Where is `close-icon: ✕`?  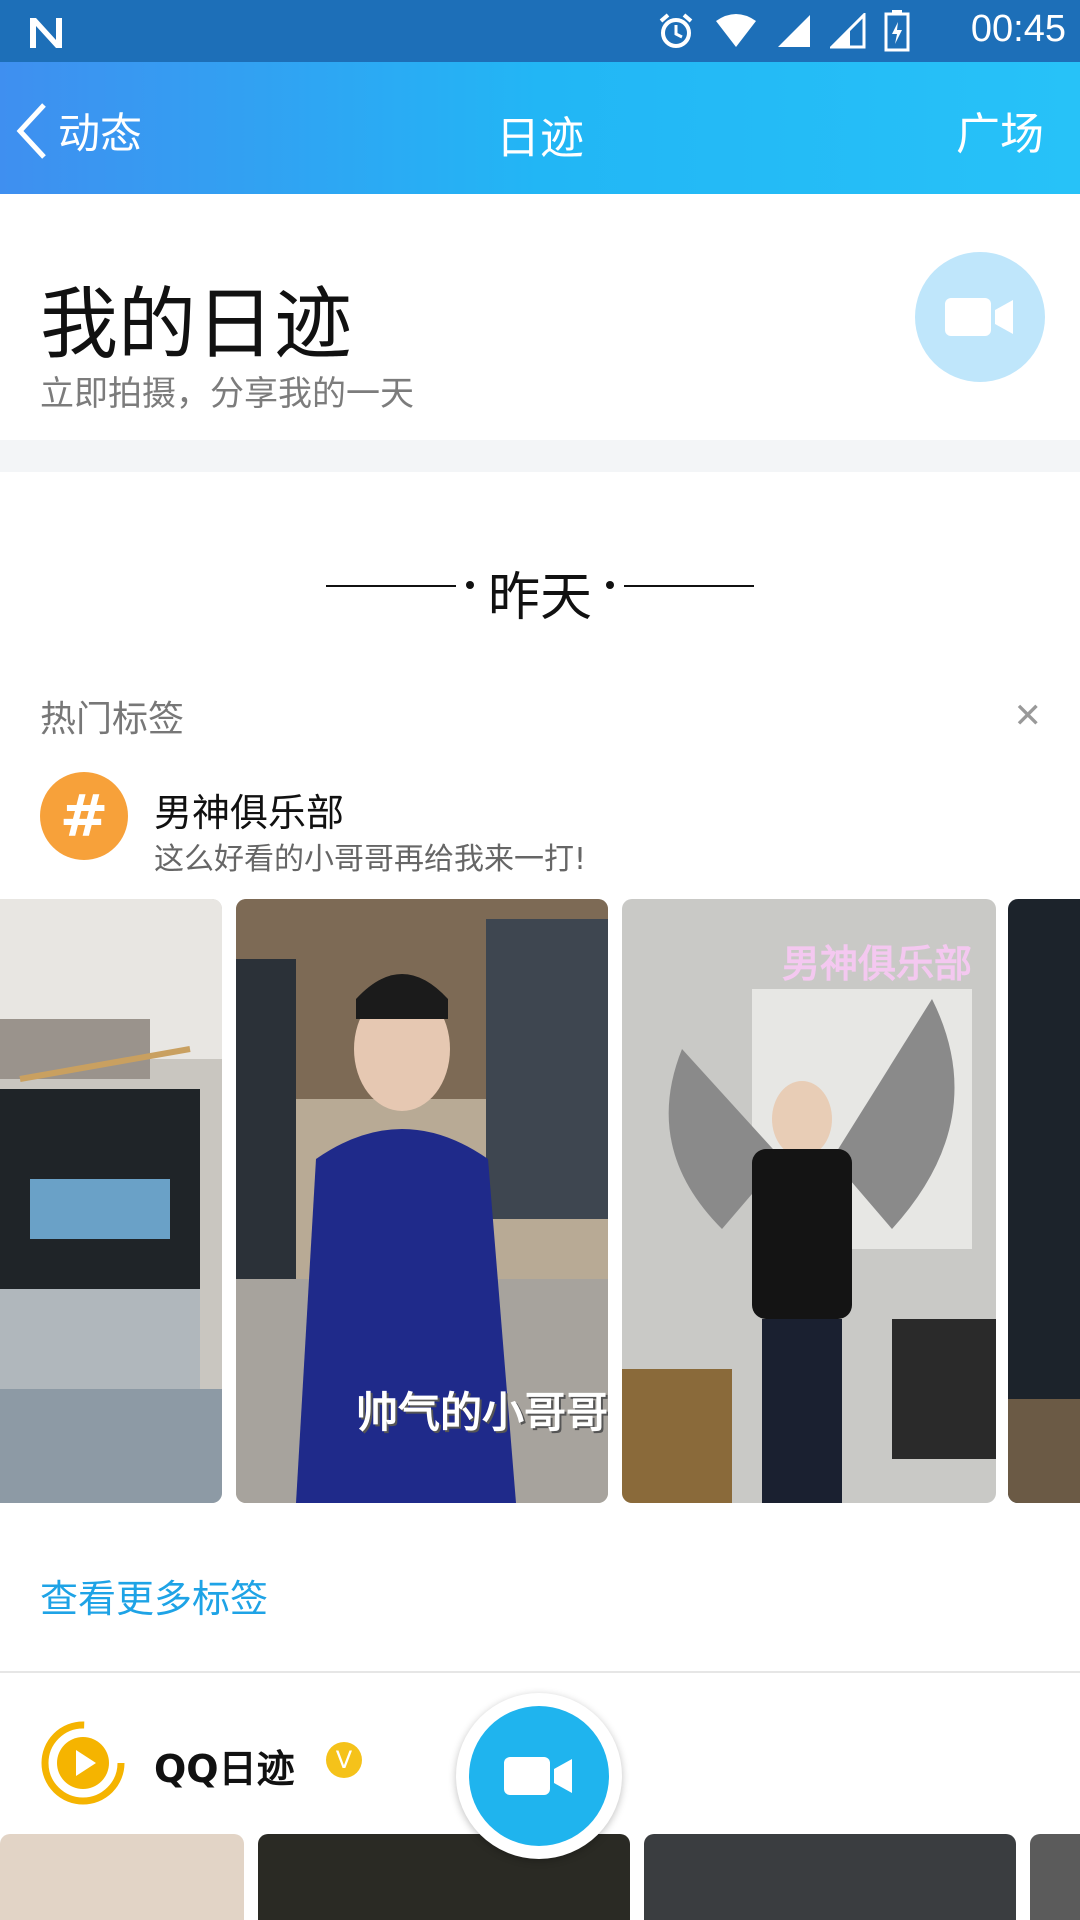 close-icon: ✕ is located at coordinates (1028, 716).